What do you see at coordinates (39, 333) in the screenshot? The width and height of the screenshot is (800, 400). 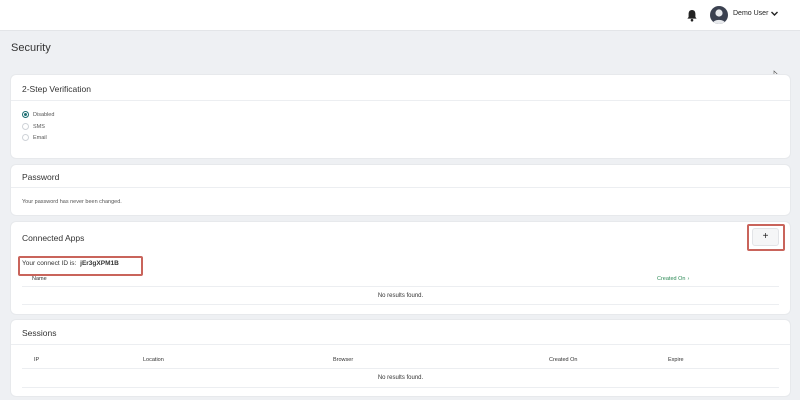 I see `sessions-title: Sessions` at bounding box center [39, 333].